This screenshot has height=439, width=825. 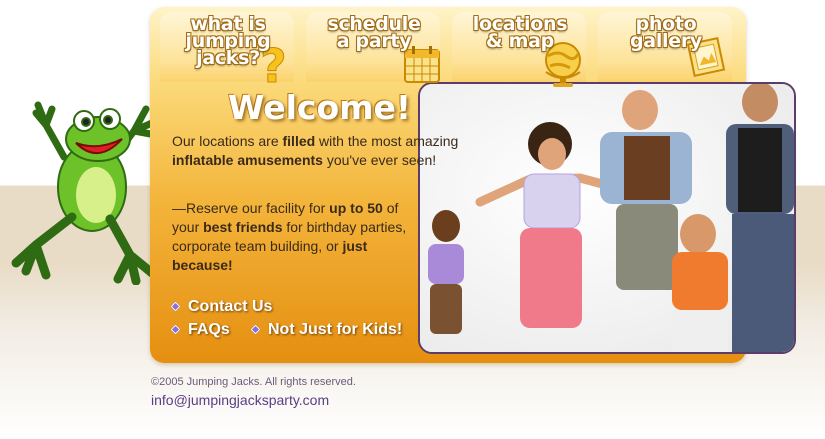 I want to click on email-link: info@jumpingjacksparty.com, so click(x=240, y=400).